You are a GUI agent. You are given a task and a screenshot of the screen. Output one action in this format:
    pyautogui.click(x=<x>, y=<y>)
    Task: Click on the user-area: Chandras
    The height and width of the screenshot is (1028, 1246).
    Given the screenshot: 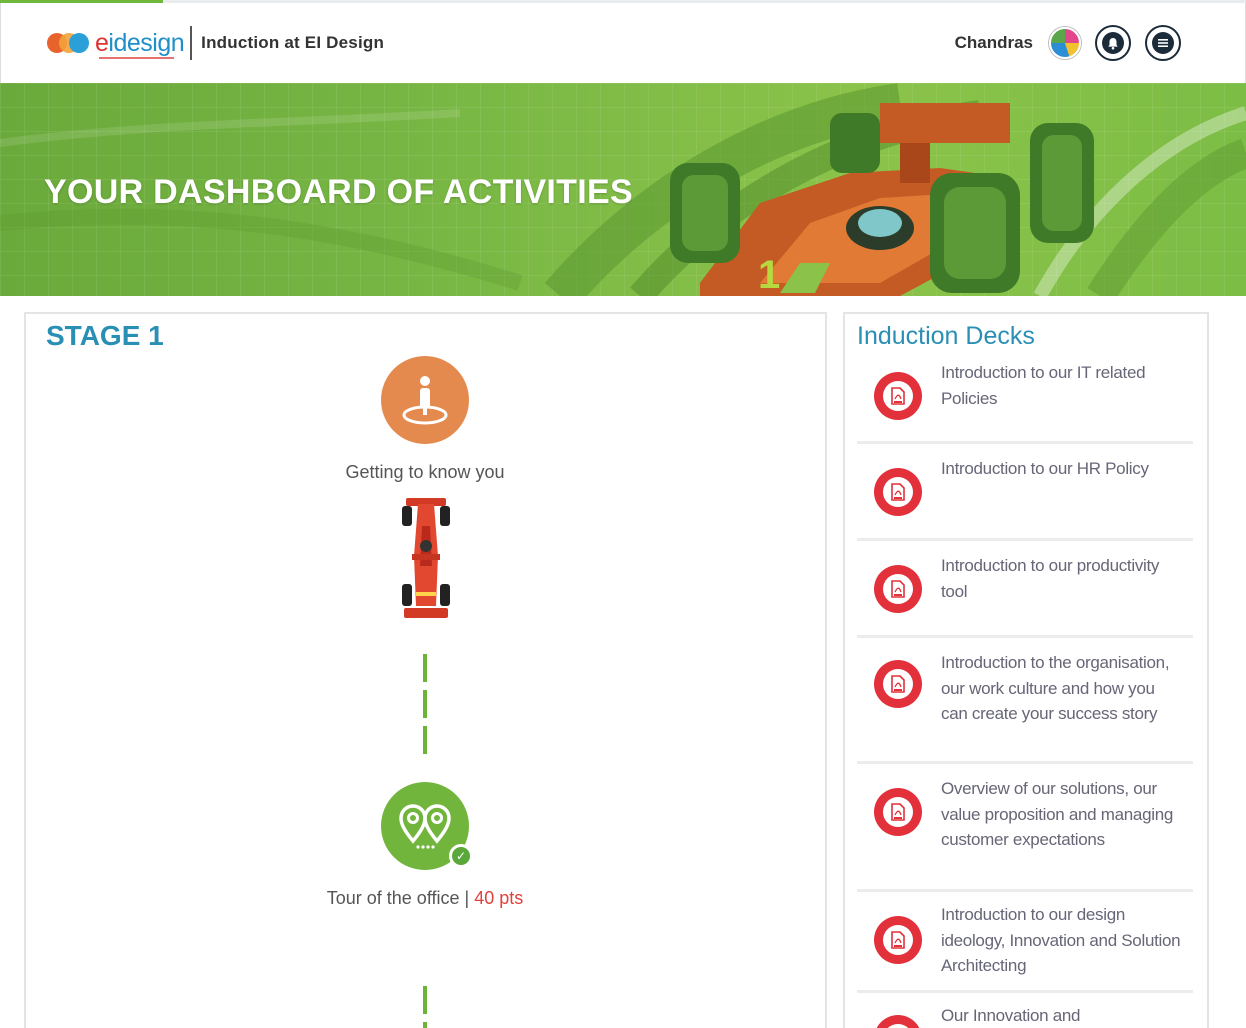 What is the action you would take?
    pyautogui.click(x=1068, y=43)
    